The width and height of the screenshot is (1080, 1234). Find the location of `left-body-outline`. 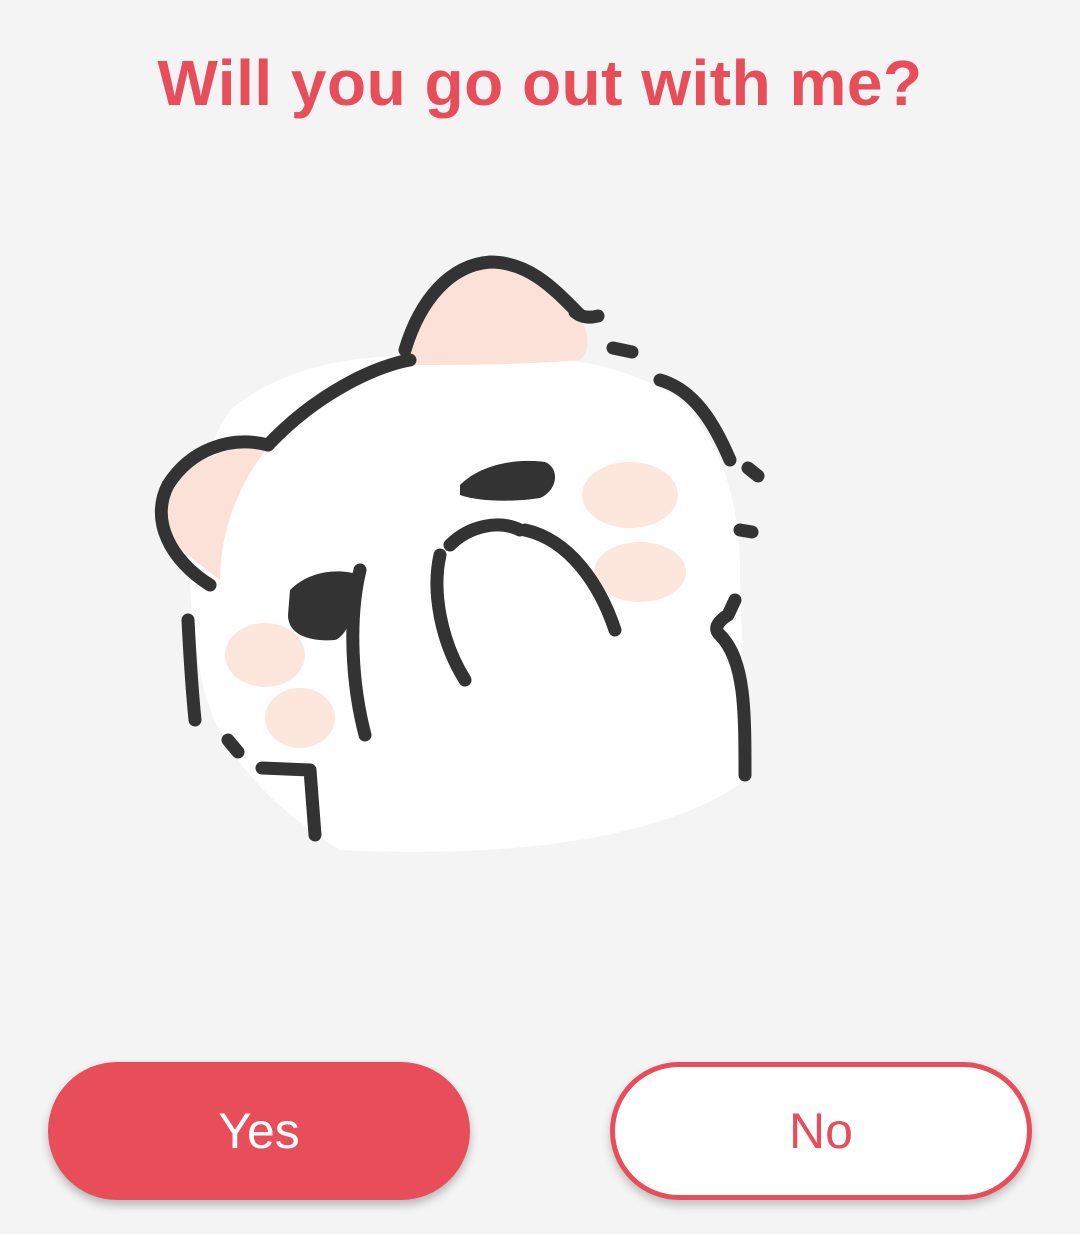

left-body-outline is located at coordinates (191, 670).